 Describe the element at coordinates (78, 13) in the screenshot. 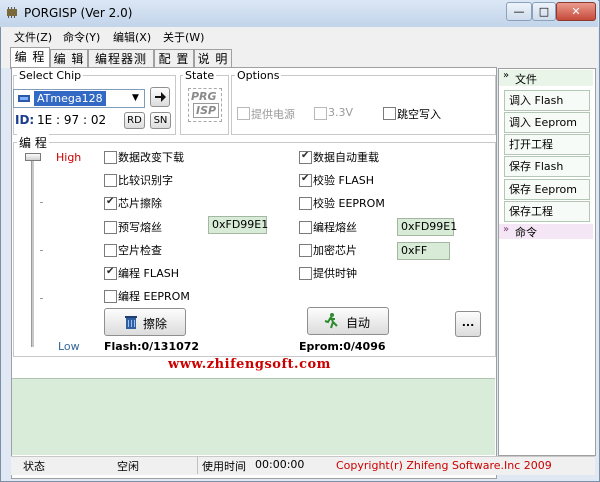

I see `window-title: PORGISP (Ver 2.0)` at that location.